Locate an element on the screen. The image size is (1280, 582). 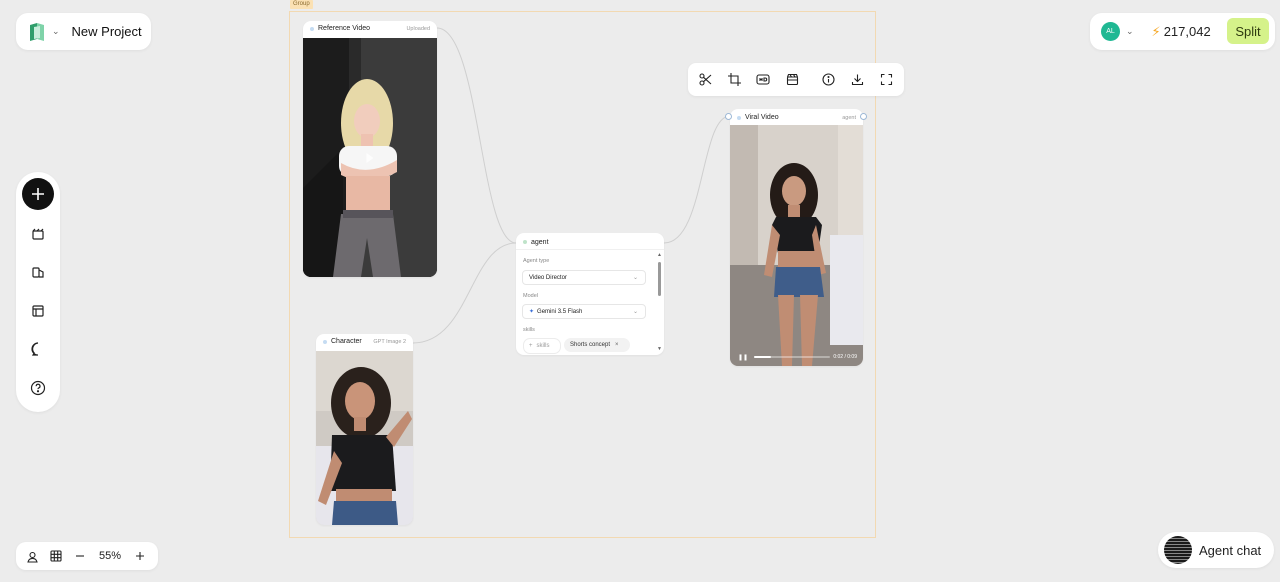
character-node: Character GPT Image 2 is located at coordinates (364, 429).